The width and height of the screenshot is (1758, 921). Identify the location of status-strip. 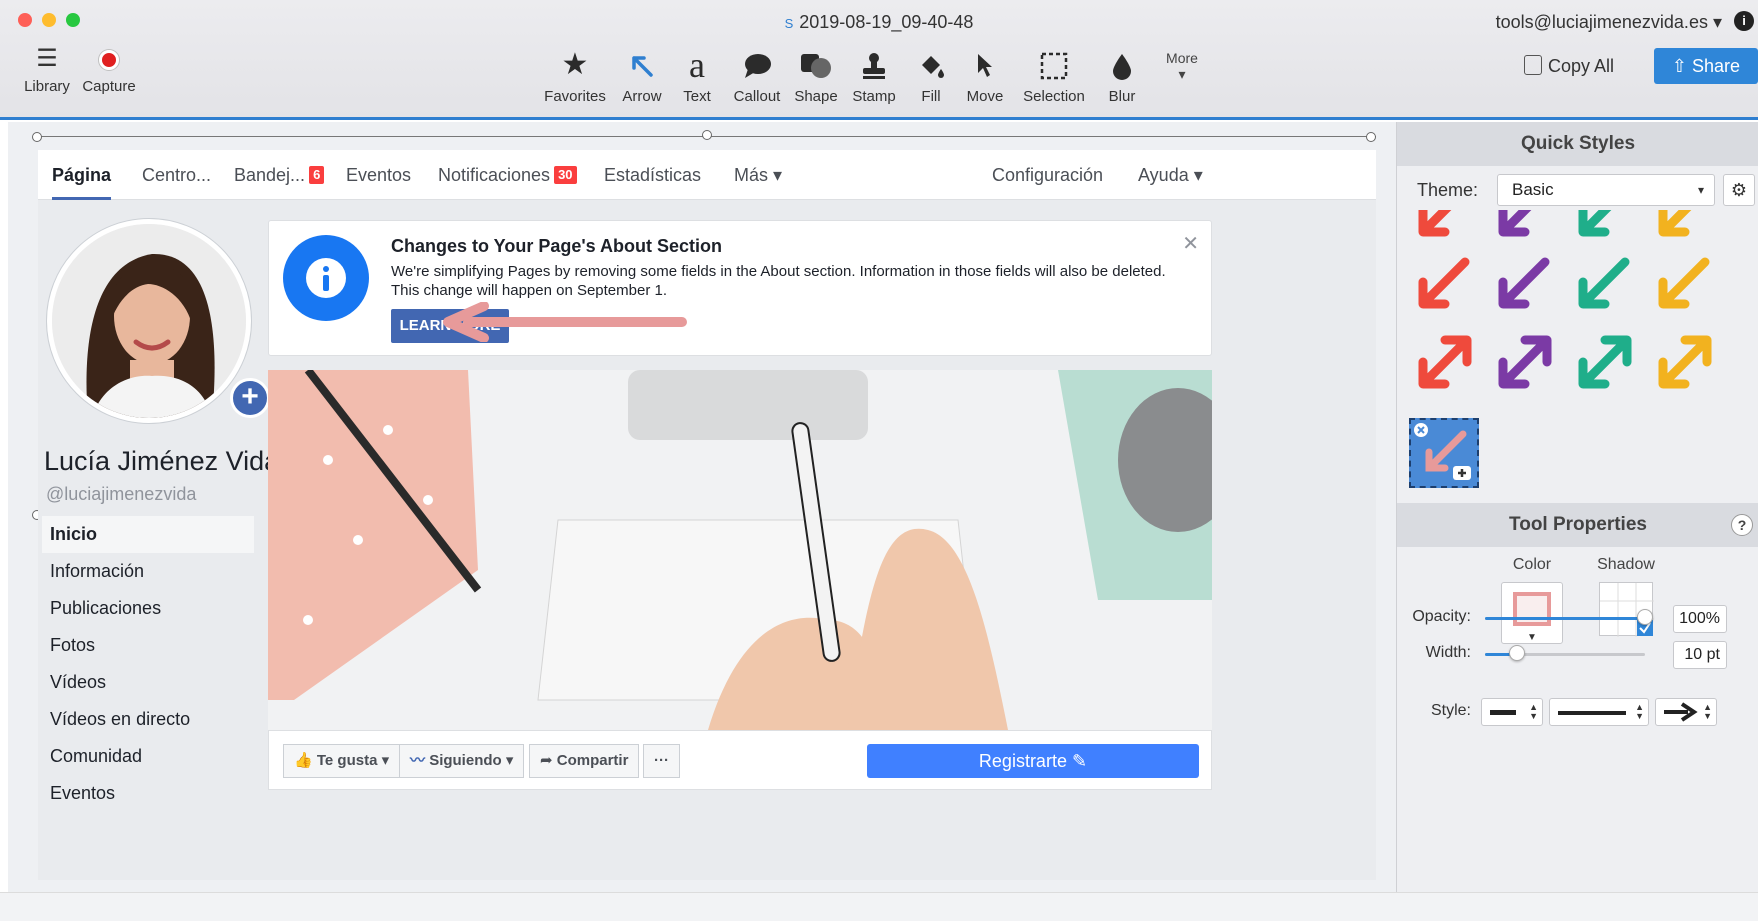
(879, 906).